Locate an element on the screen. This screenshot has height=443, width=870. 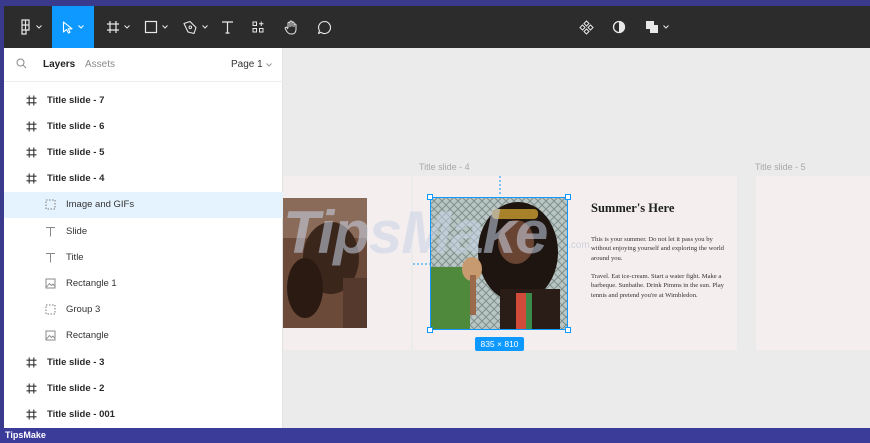
layer-label: Title slide - 7 is located at coordinates (76, 100).